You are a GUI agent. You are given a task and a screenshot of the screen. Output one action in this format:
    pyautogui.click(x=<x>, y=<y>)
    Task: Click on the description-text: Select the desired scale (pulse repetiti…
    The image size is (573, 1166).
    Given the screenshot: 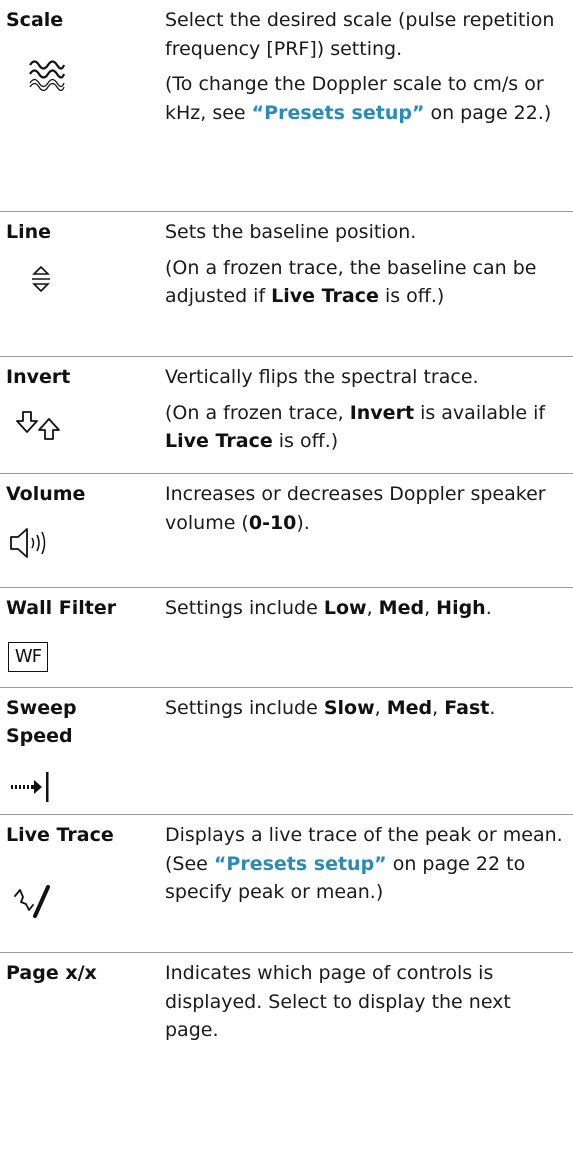 What is the action you would take?
    pyautogui.click(x=360, y=34)
    